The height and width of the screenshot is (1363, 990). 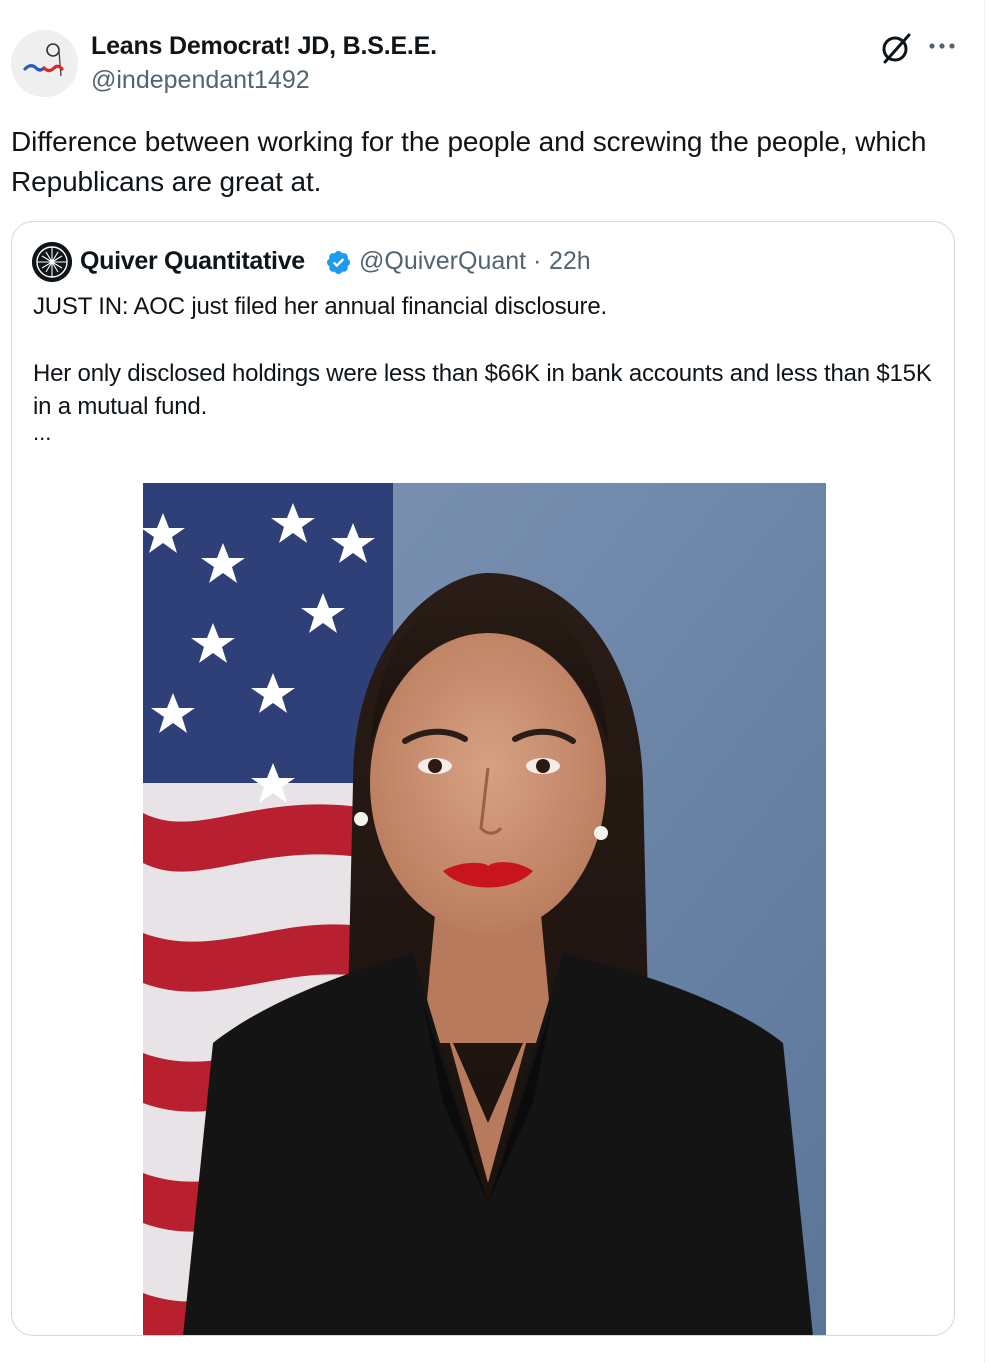 I want to click on quoted-author-avatar, so click(x=52, y=262).